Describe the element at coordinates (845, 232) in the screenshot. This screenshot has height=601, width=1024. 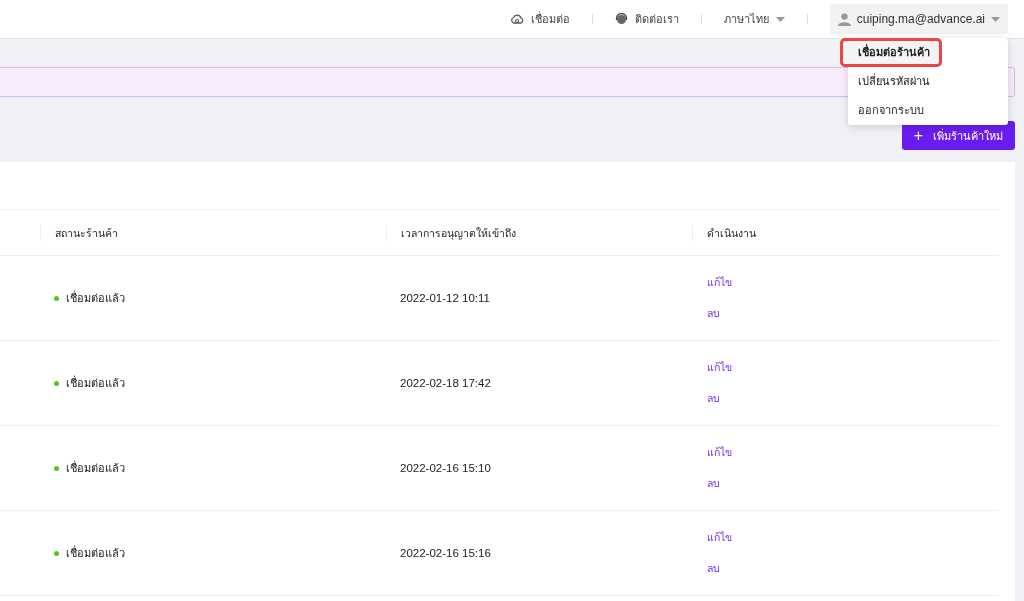
I see `column-header: ดำเนินงาน` at that location.